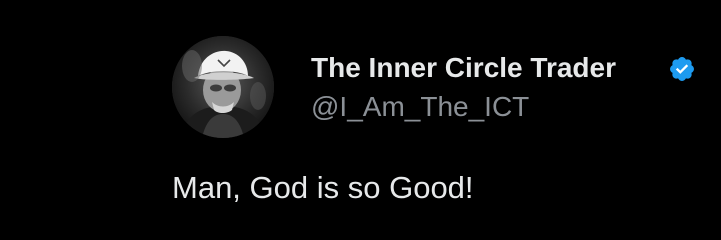 The height and width of the screenshot is (240, 721). I want to click on profile-photo-icon, so click(223, 87).